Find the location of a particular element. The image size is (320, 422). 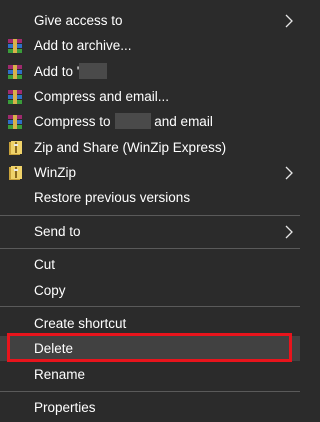

menu-item-label: Send to is located at coordinates (57, 231).